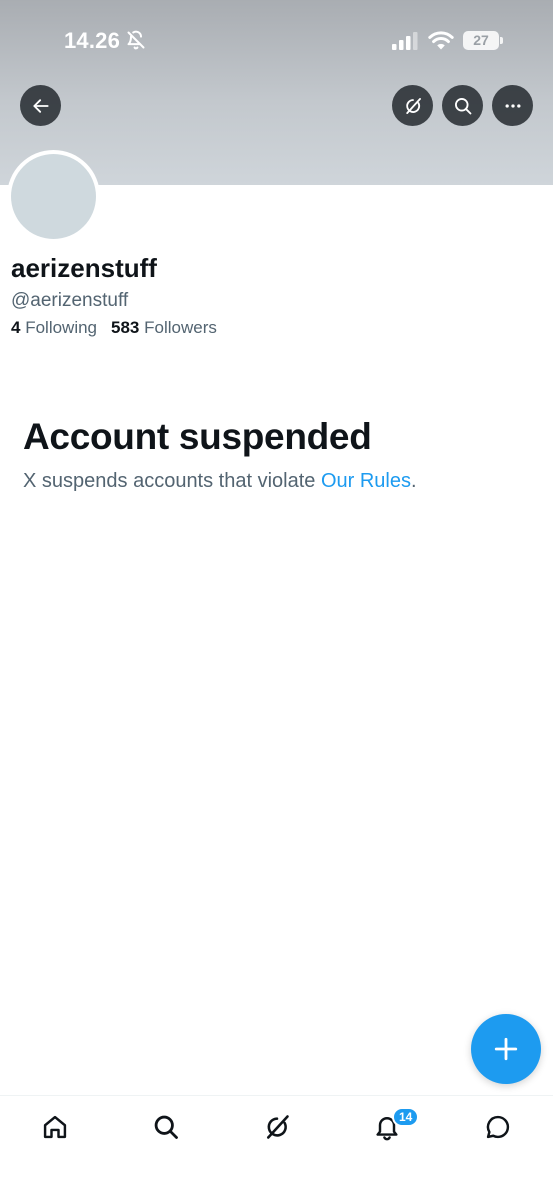 The height and width of the screenshot is (1200, 553). What do you see at coordinates (276, 40) in the screenshot?
I see `status-bar: 14.26 27` at bounding box center [276, 40].